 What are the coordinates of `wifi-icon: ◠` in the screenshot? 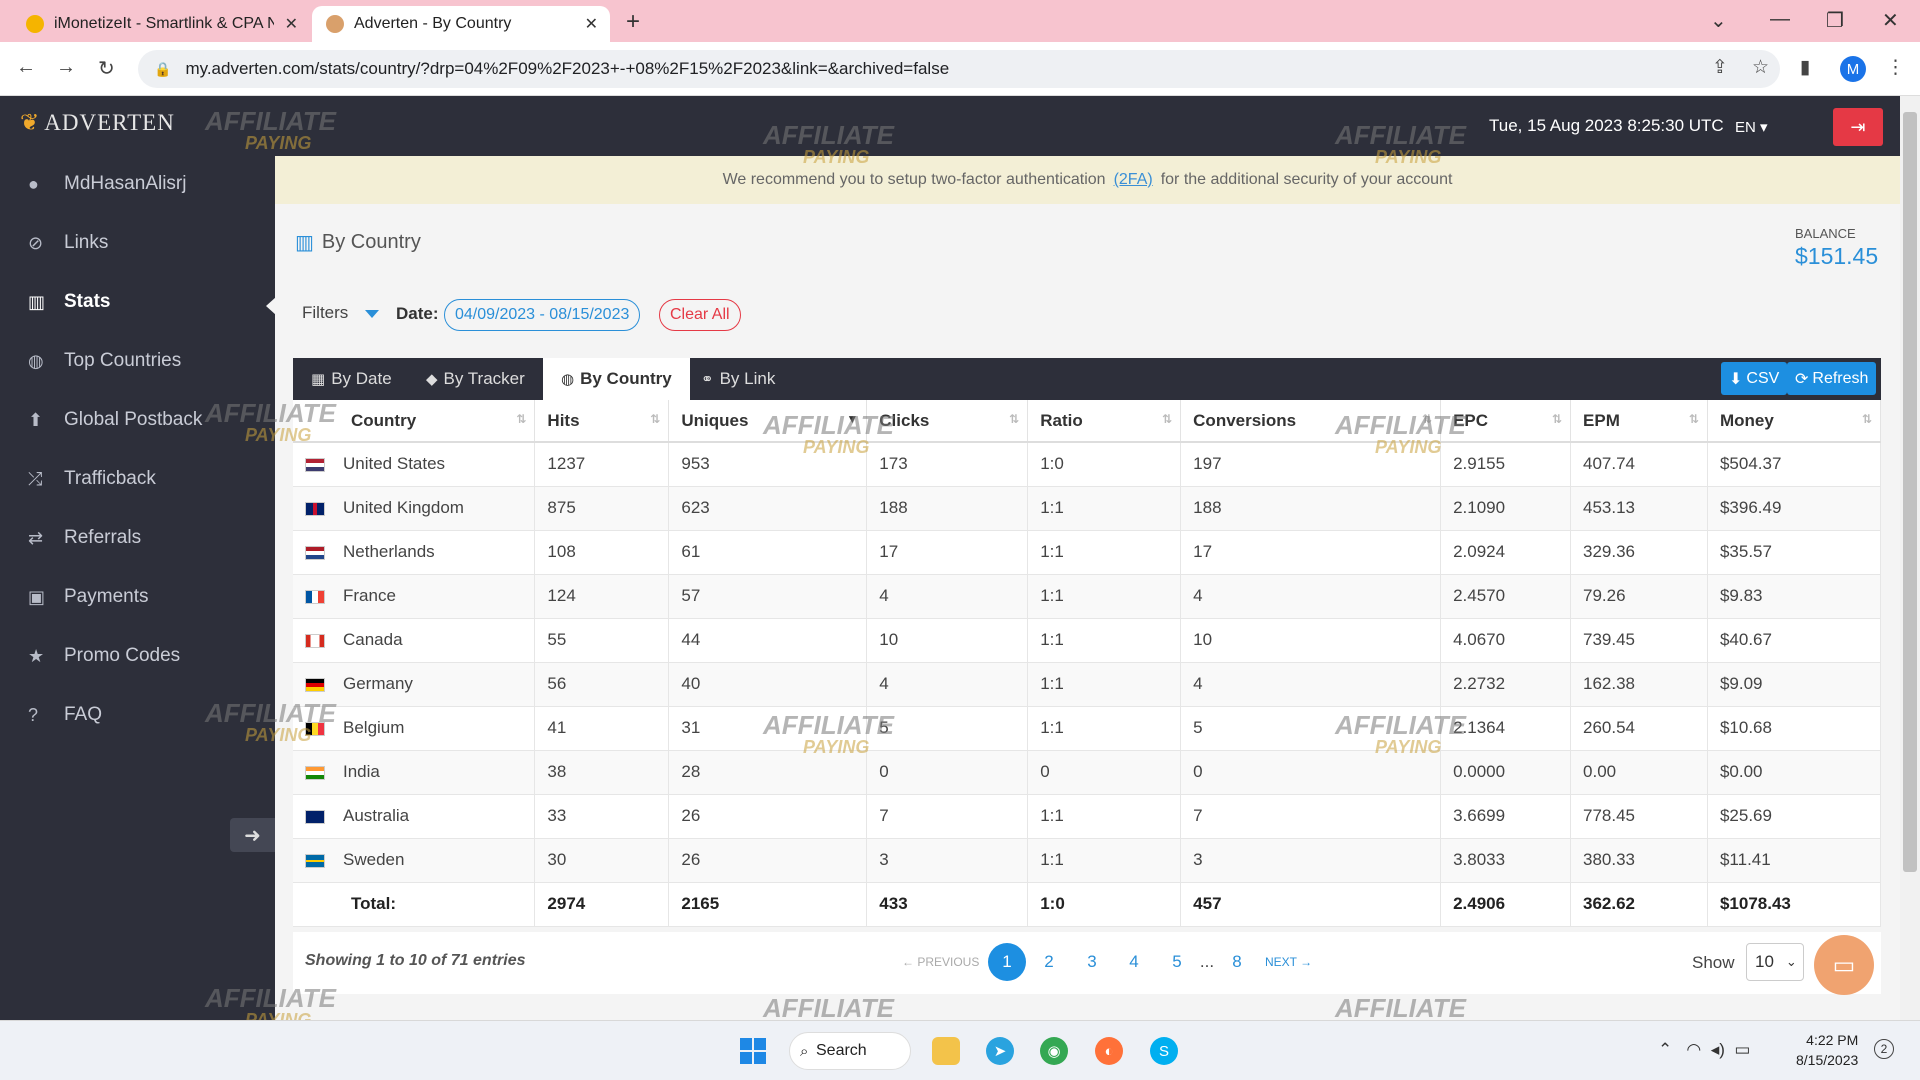 It's located at (1693, 1049).